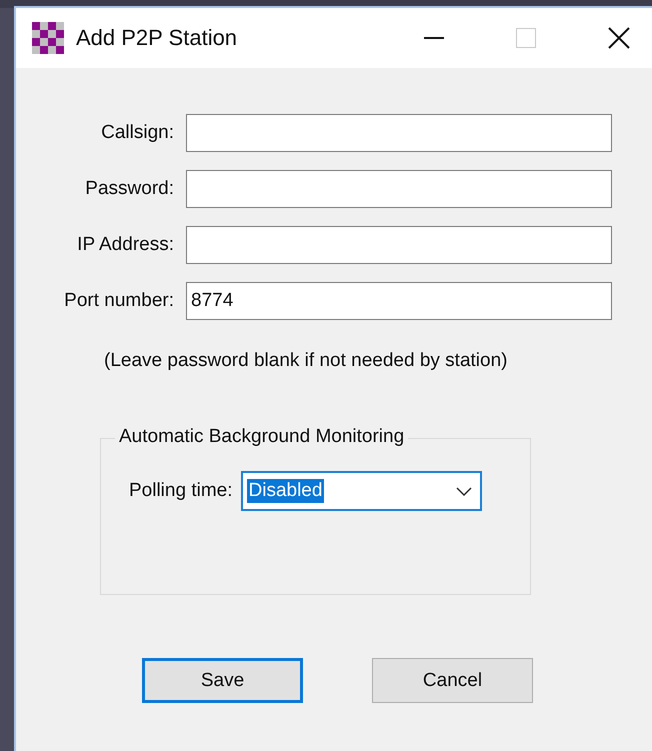 The image size is (652, 751). What do you see at coordinates (129, 189) in the screenshot?
I see `field-label: Password:` at bounding box center [129, 189].